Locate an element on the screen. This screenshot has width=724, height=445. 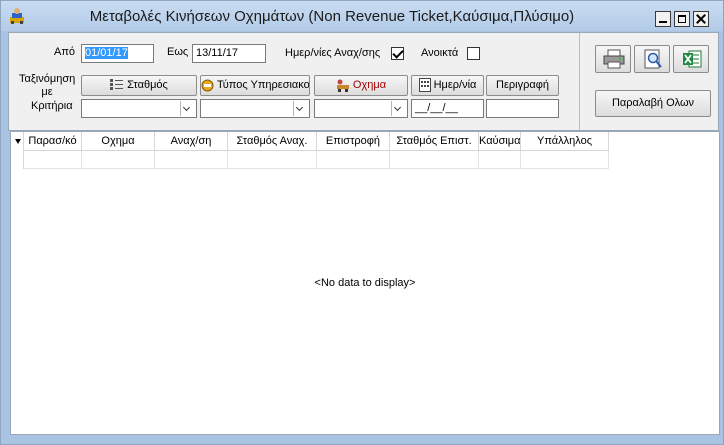
date-criteria-input: __/__/__ is located at coordinates (447, 108).